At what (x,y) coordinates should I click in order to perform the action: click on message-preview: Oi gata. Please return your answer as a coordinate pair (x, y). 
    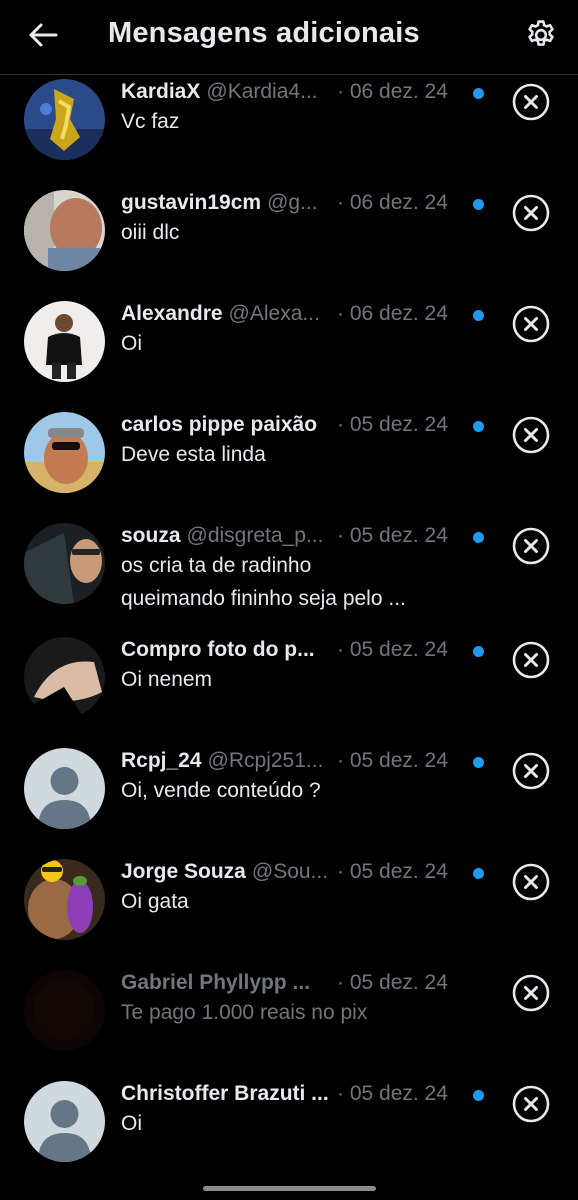
    Looking at the image, I should click on (155, 901).